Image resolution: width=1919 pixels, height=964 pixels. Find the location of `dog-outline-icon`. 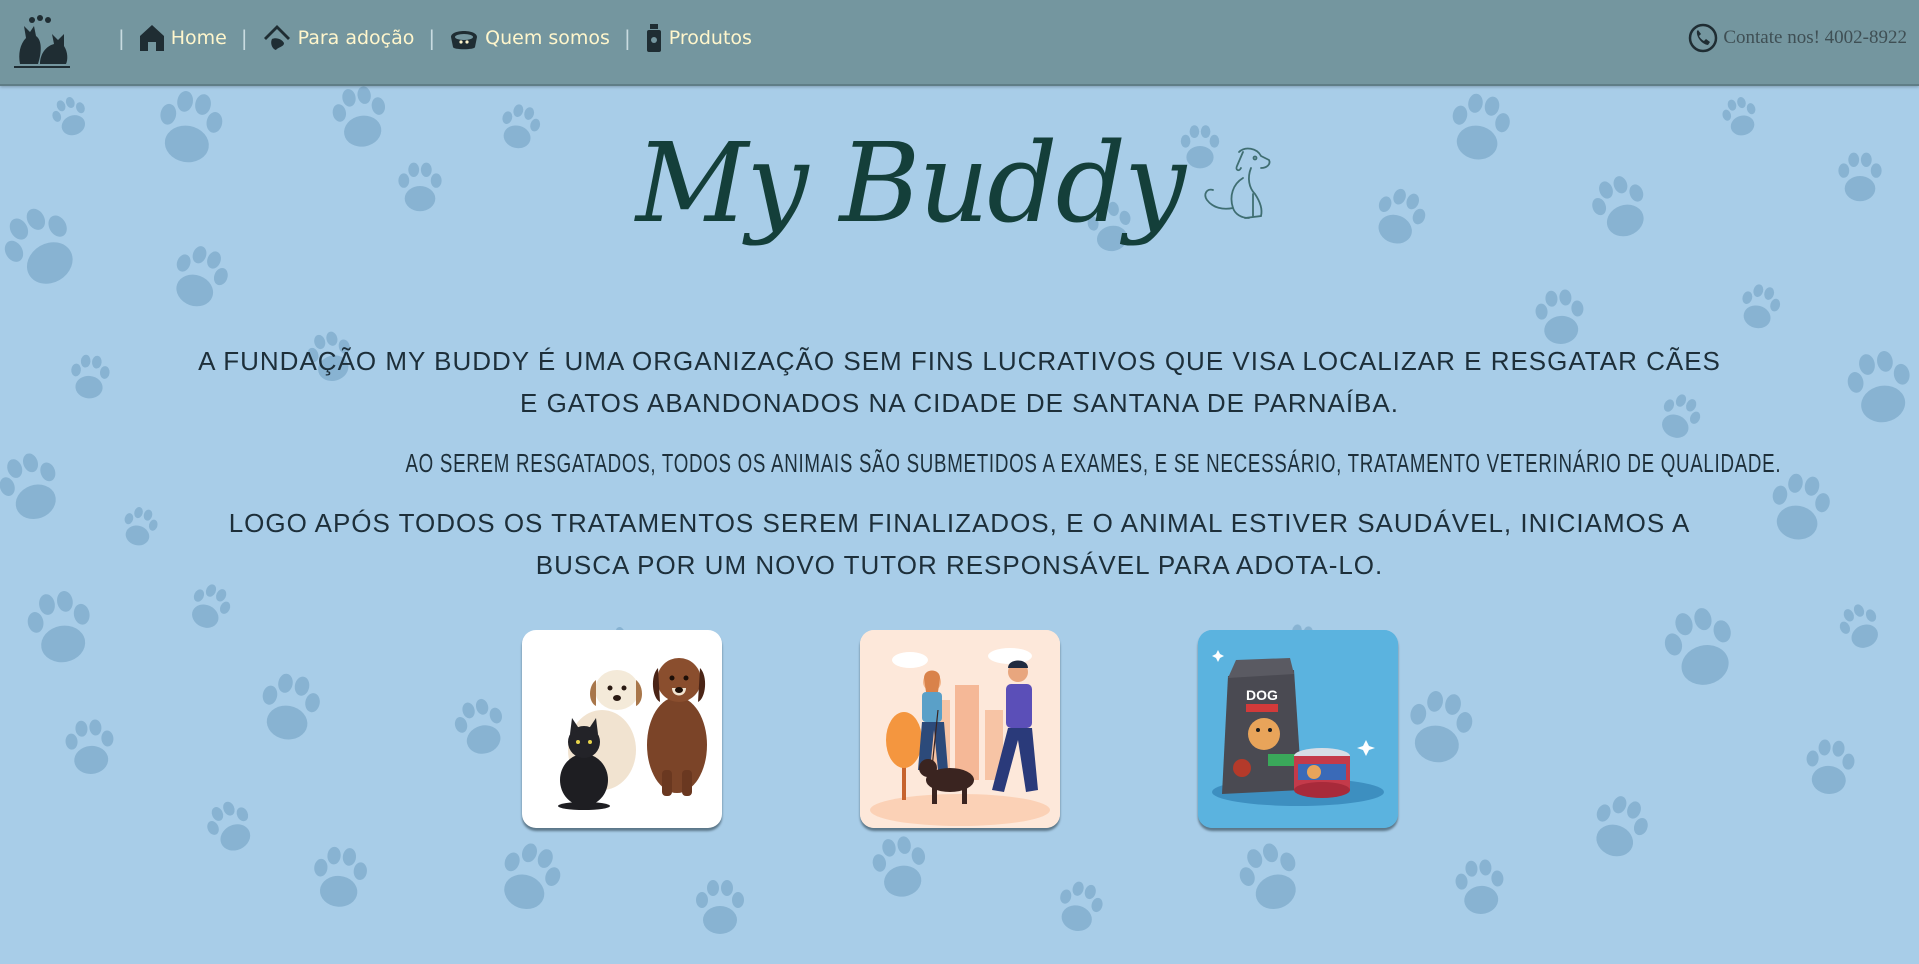

dog-outline-icon is located at coordinates (1237, 183).